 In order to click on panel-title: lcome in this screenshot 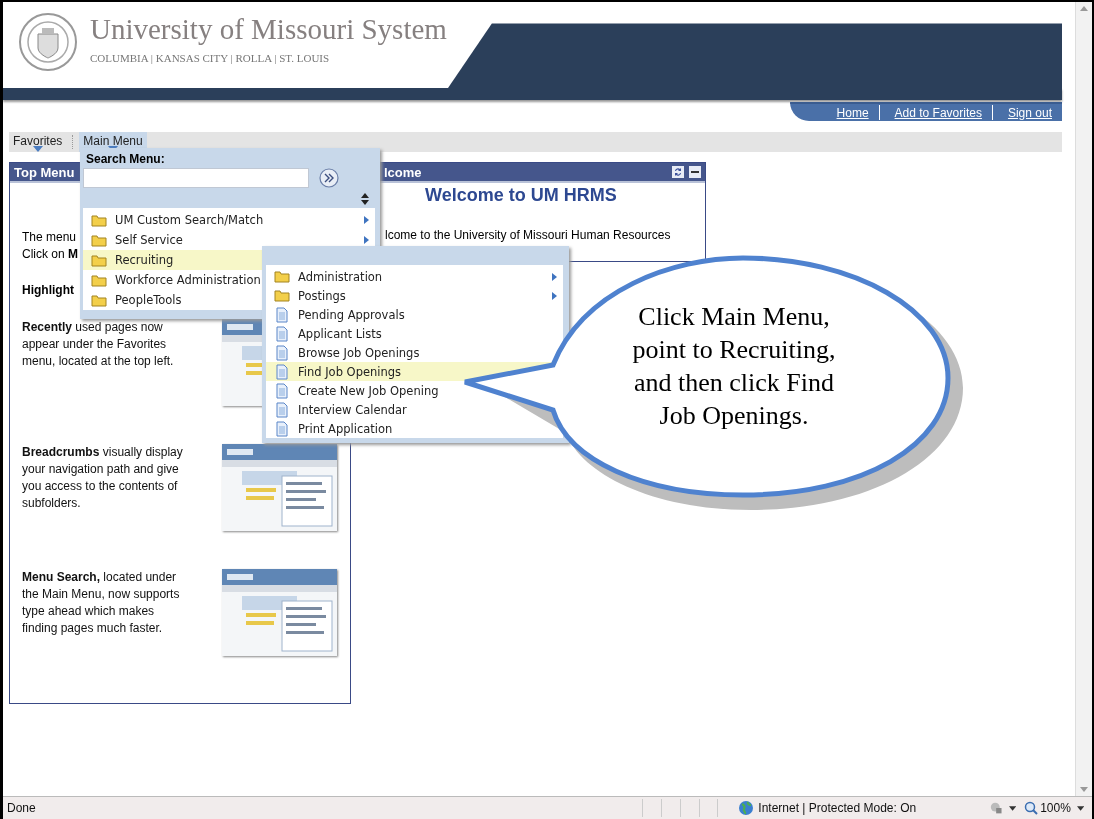, I will do `click(403, 172)`.